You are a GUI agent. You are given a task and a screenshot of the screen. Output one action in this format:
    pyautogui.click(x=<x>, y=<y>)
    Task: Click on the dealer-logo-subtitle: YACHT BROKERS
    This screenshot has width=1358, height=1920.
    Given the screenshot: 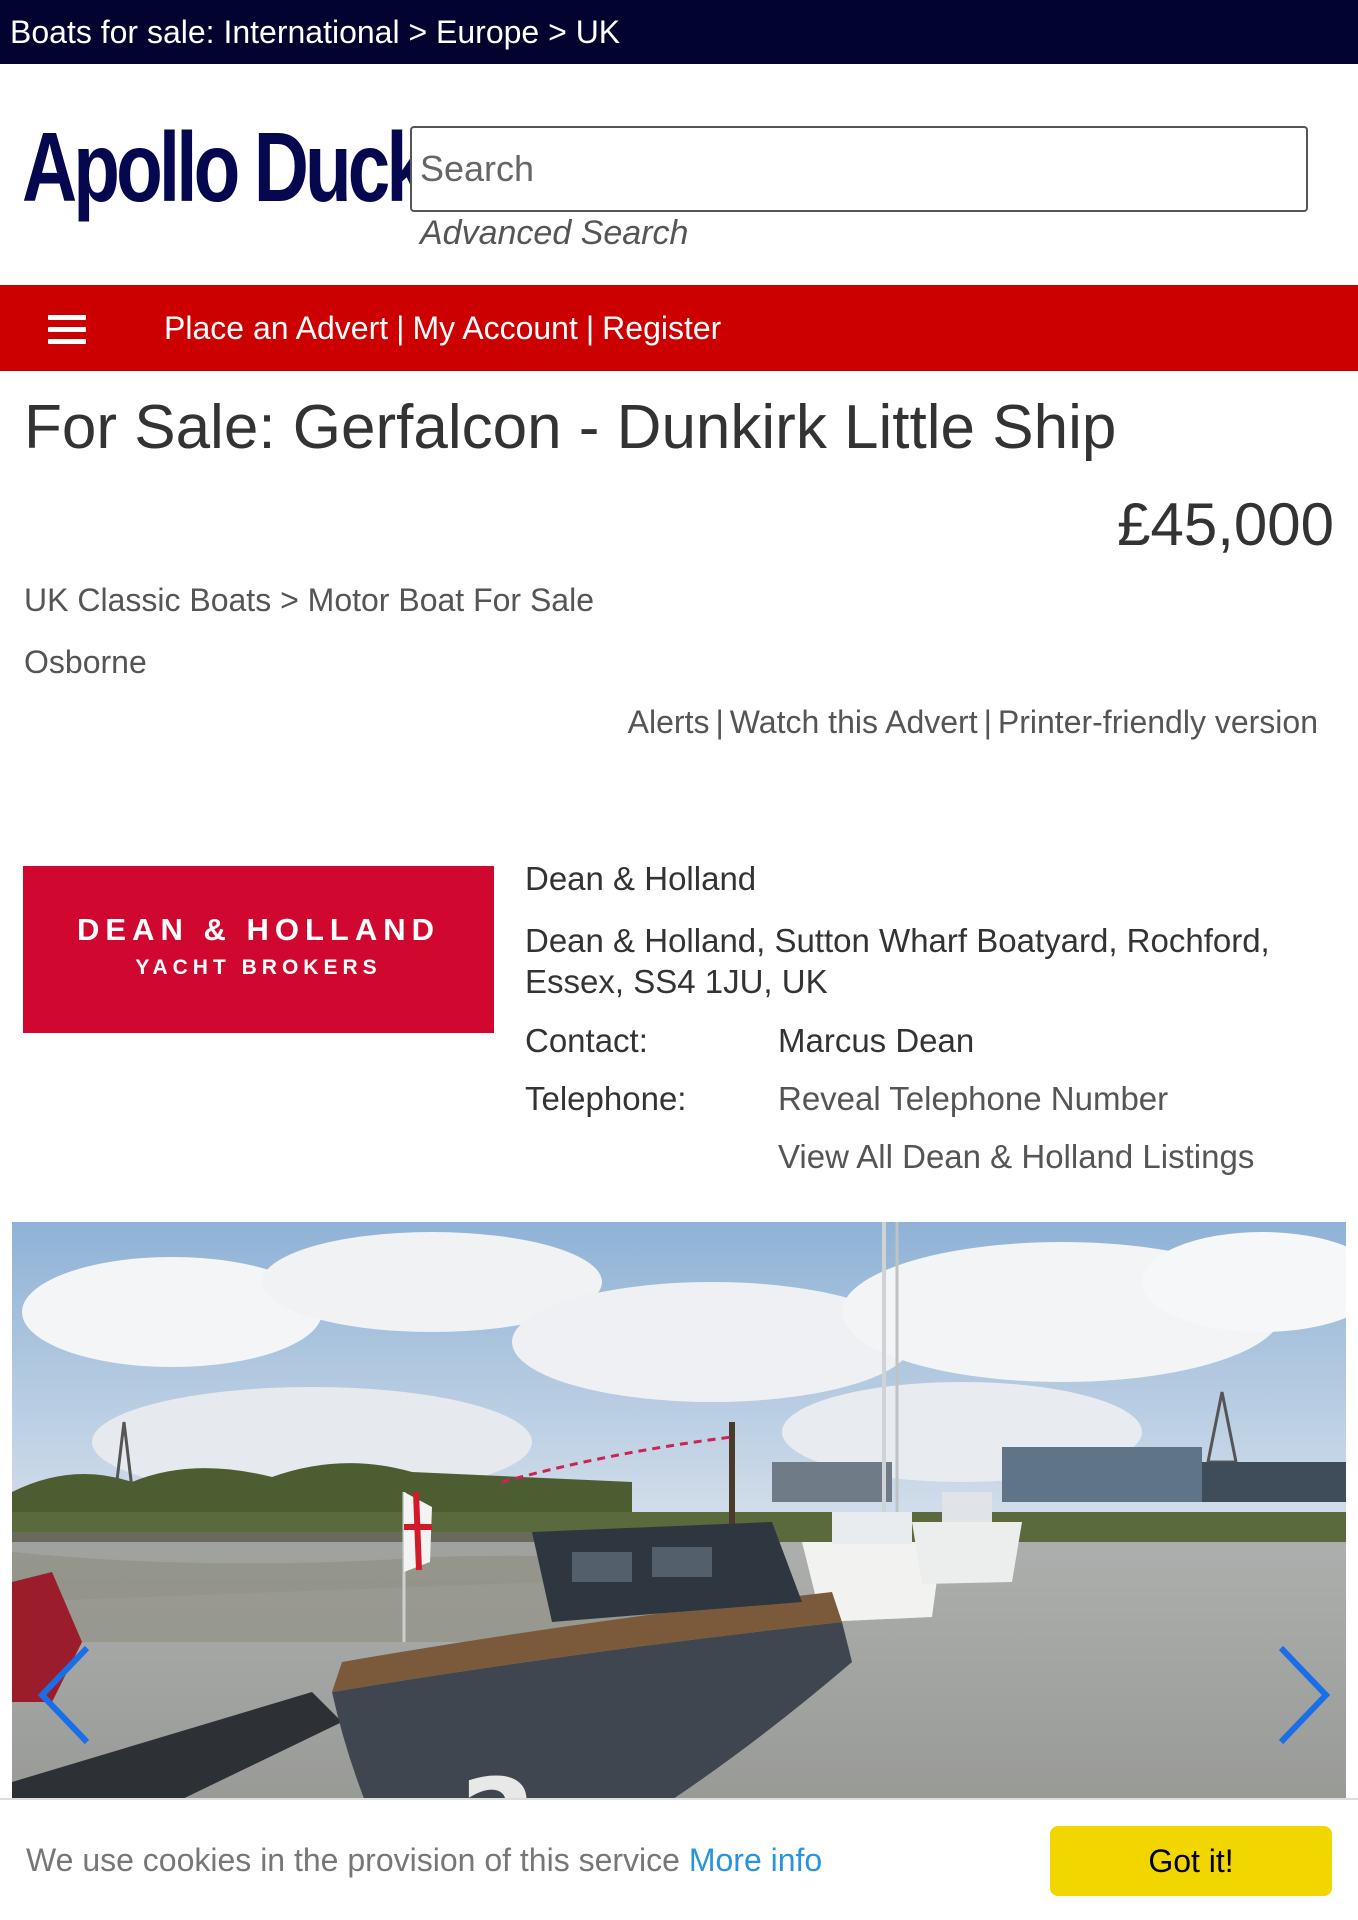 What is the action you would take?
    pyautogui.click(x=258, y=967)
    